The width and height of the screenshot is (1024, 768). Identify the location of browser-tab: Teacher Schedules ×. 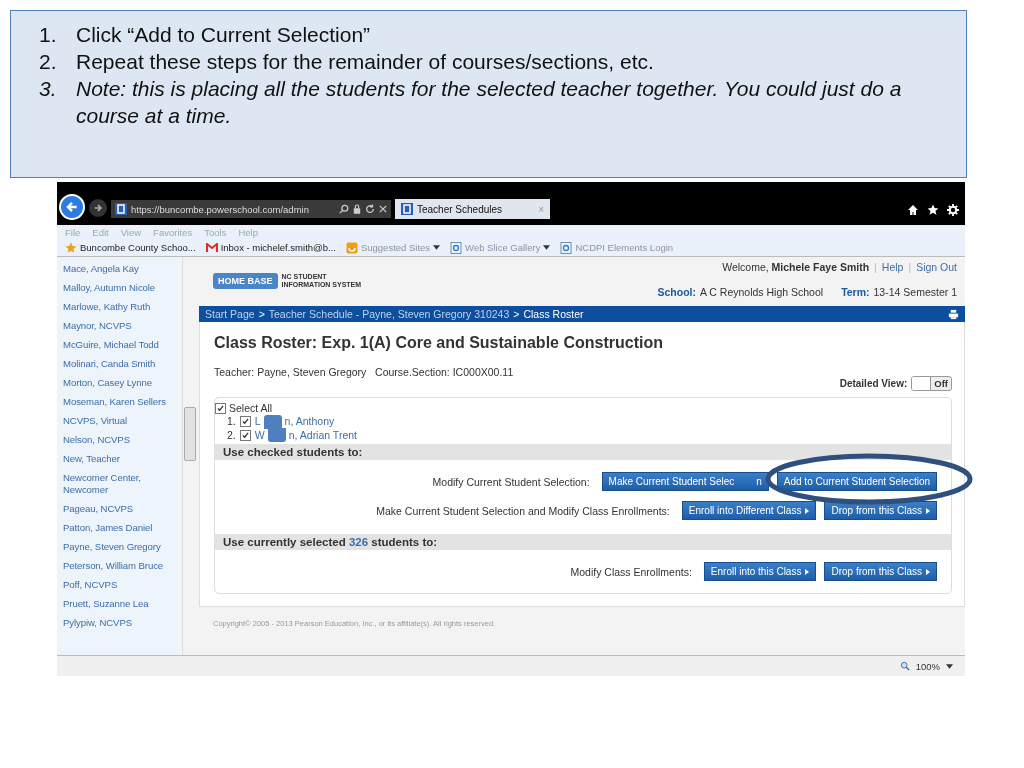
(472, 209).